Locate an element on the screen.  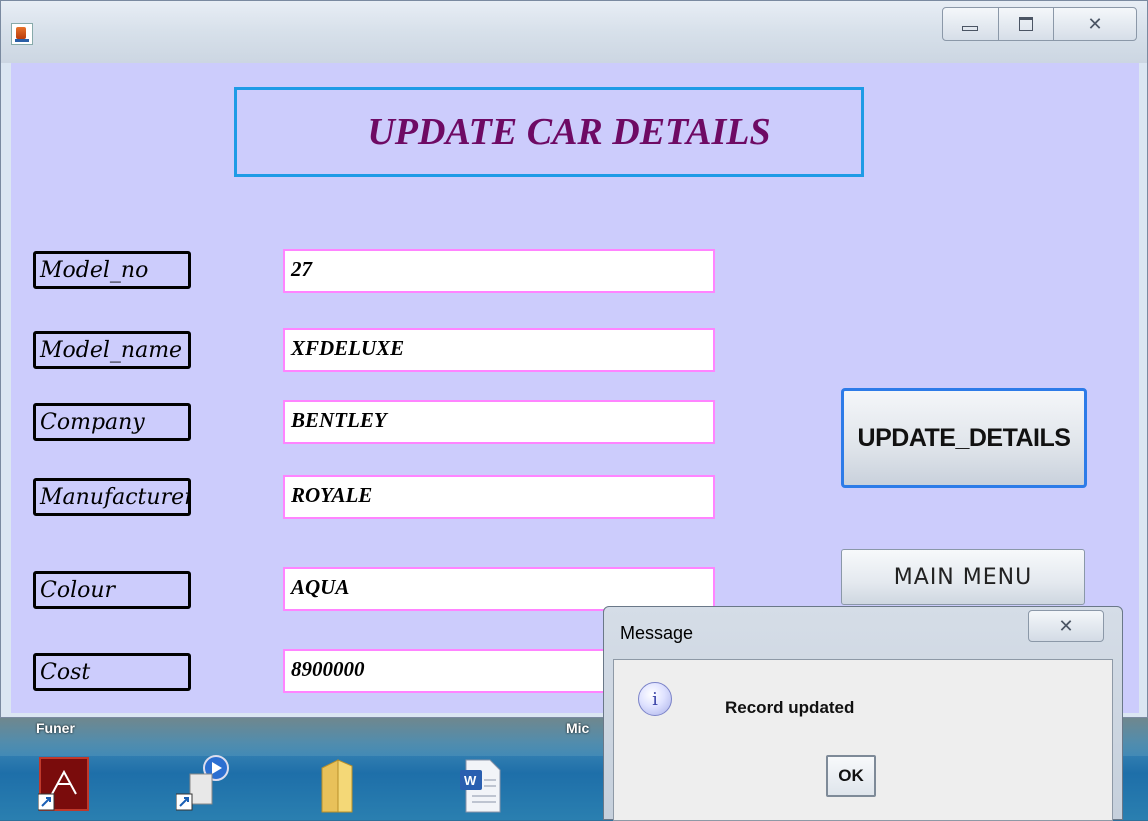
label-manufacturer: Manufacturer is located at coordinates (112, 497).